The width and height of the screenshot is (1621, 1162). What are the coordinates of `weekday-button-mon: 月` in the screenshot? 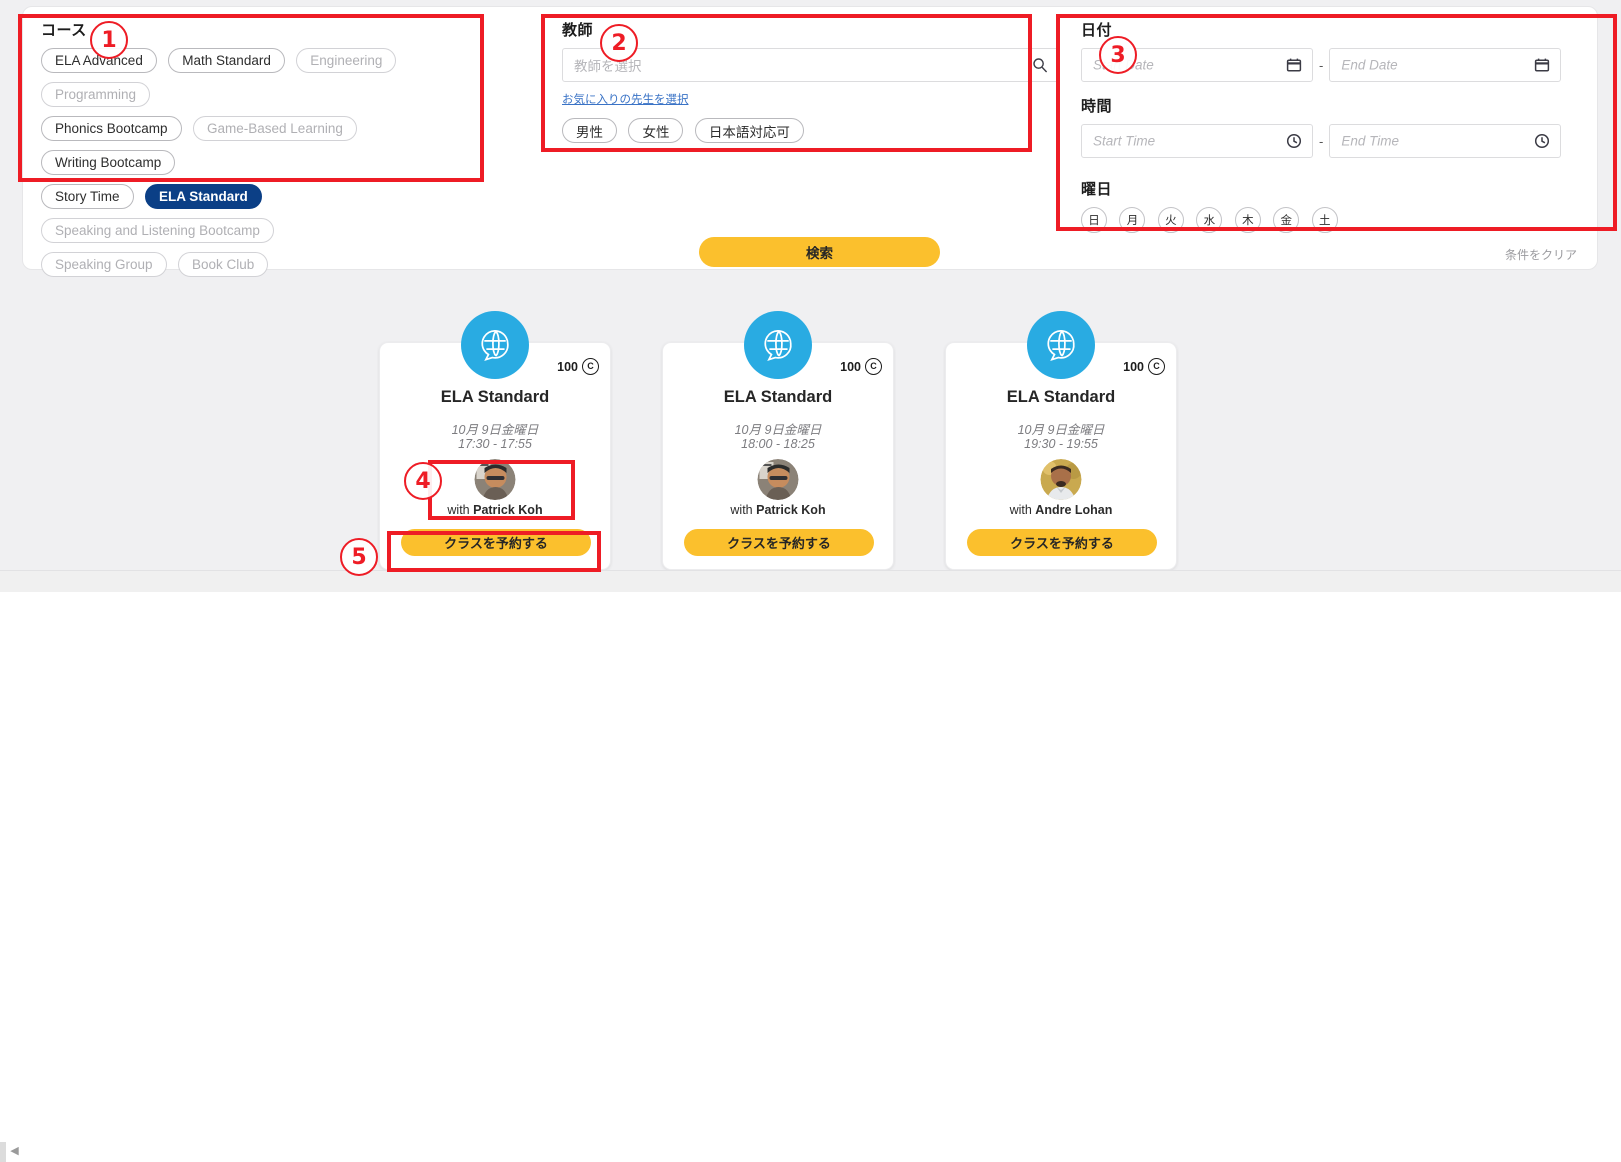 It's located at (1132, 220).